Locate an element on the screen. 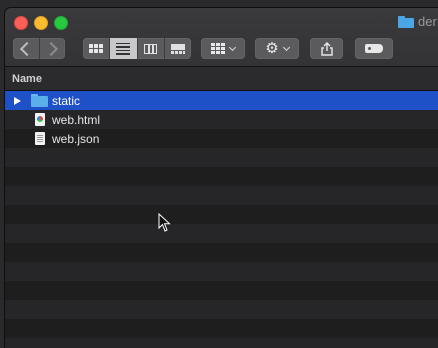  tags-button is located at coordinates (374, 48).